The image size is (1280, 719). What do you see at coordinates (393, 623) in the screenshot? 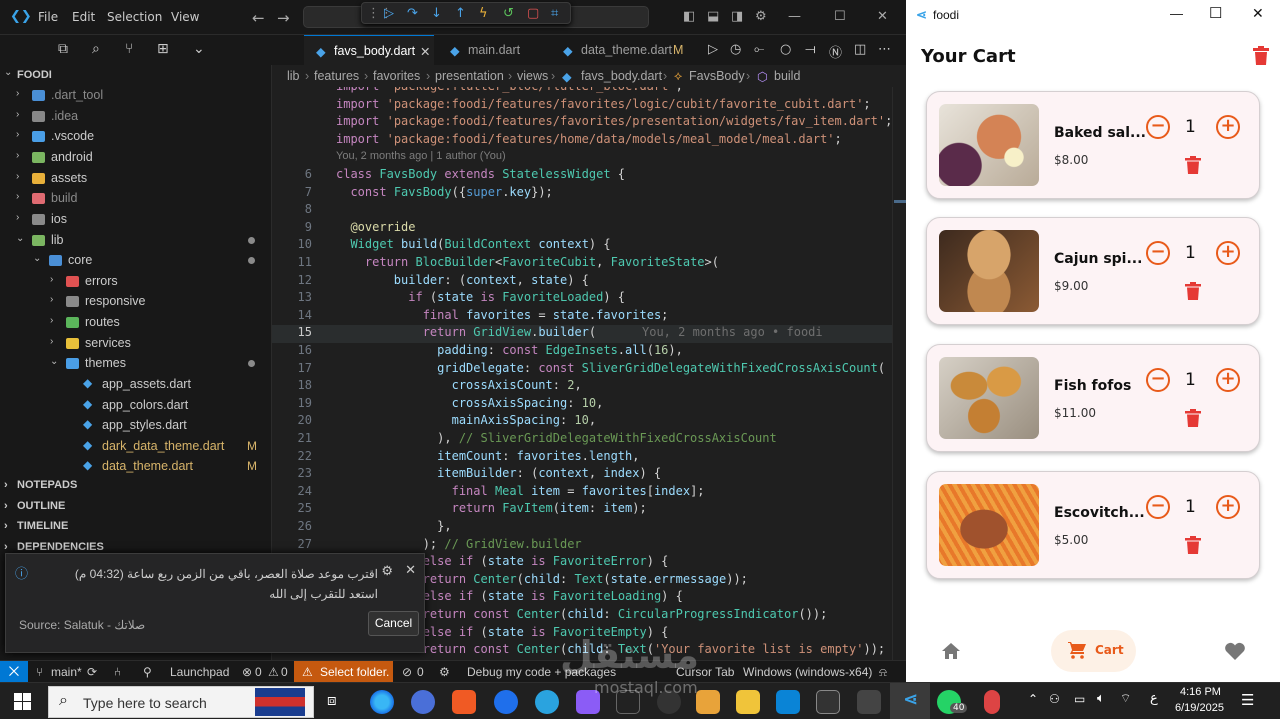
I see `cancel-button: Cancel` at bounding box center [393, 623].